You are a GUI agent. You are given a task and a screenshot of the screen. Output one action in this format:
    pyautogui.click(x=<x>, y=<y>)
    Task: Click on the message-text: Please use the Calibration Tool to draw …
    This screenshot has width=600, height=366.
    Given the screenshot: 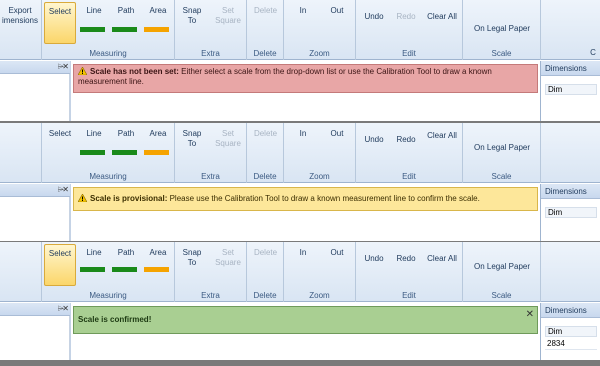 What is the action you would take?
    pyautogui.click(x=323, y=198)
    